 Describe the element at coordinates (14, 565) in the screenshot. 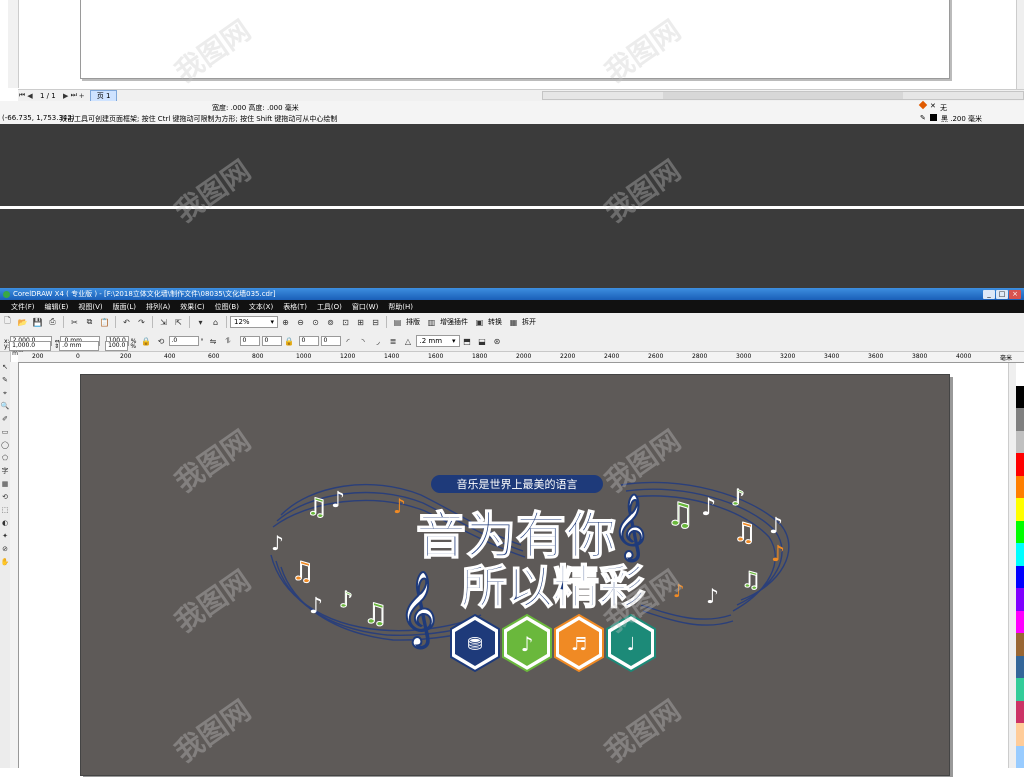

I see `vertical-ruler` at that location.